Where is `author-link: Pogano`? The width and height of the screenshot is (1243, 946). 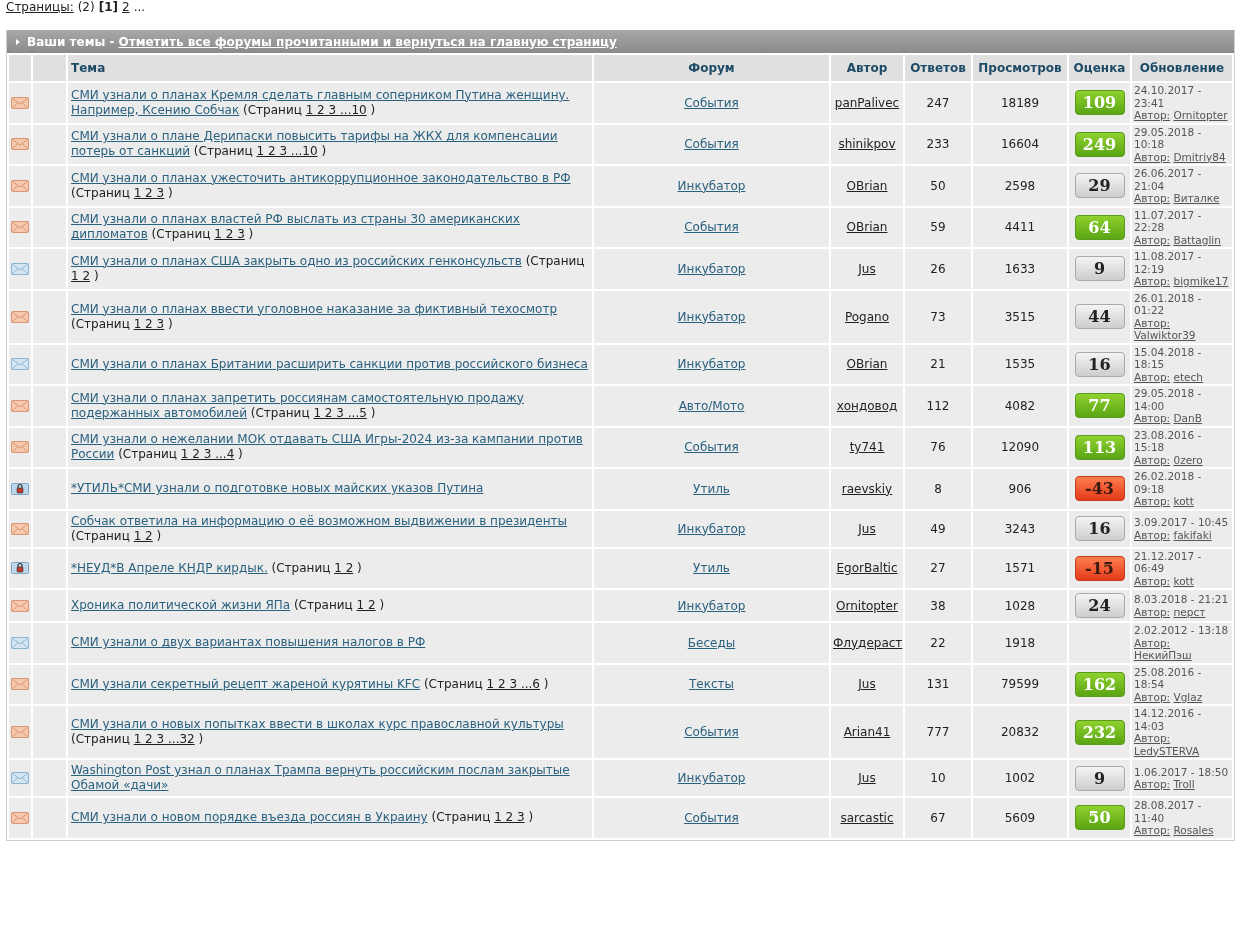
author-link: Pogano is located at coordinates (867, 316).